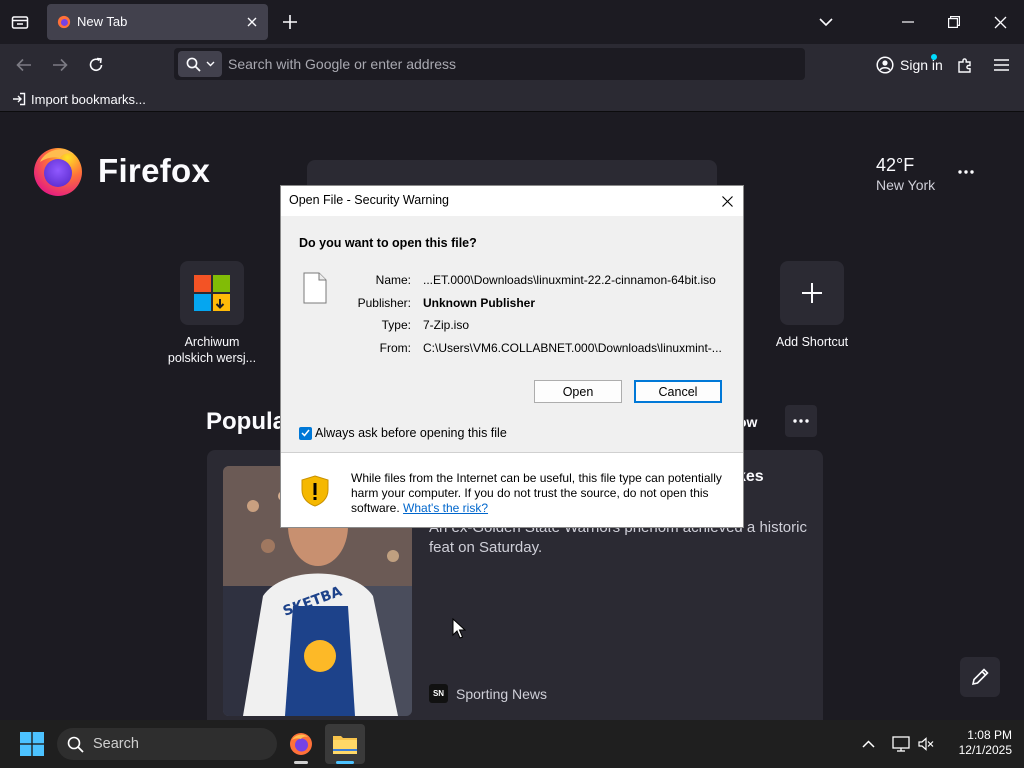  Describe the element at coordinates (315, 491) in the screenshot. I see `warning-shield-icon` at that location.